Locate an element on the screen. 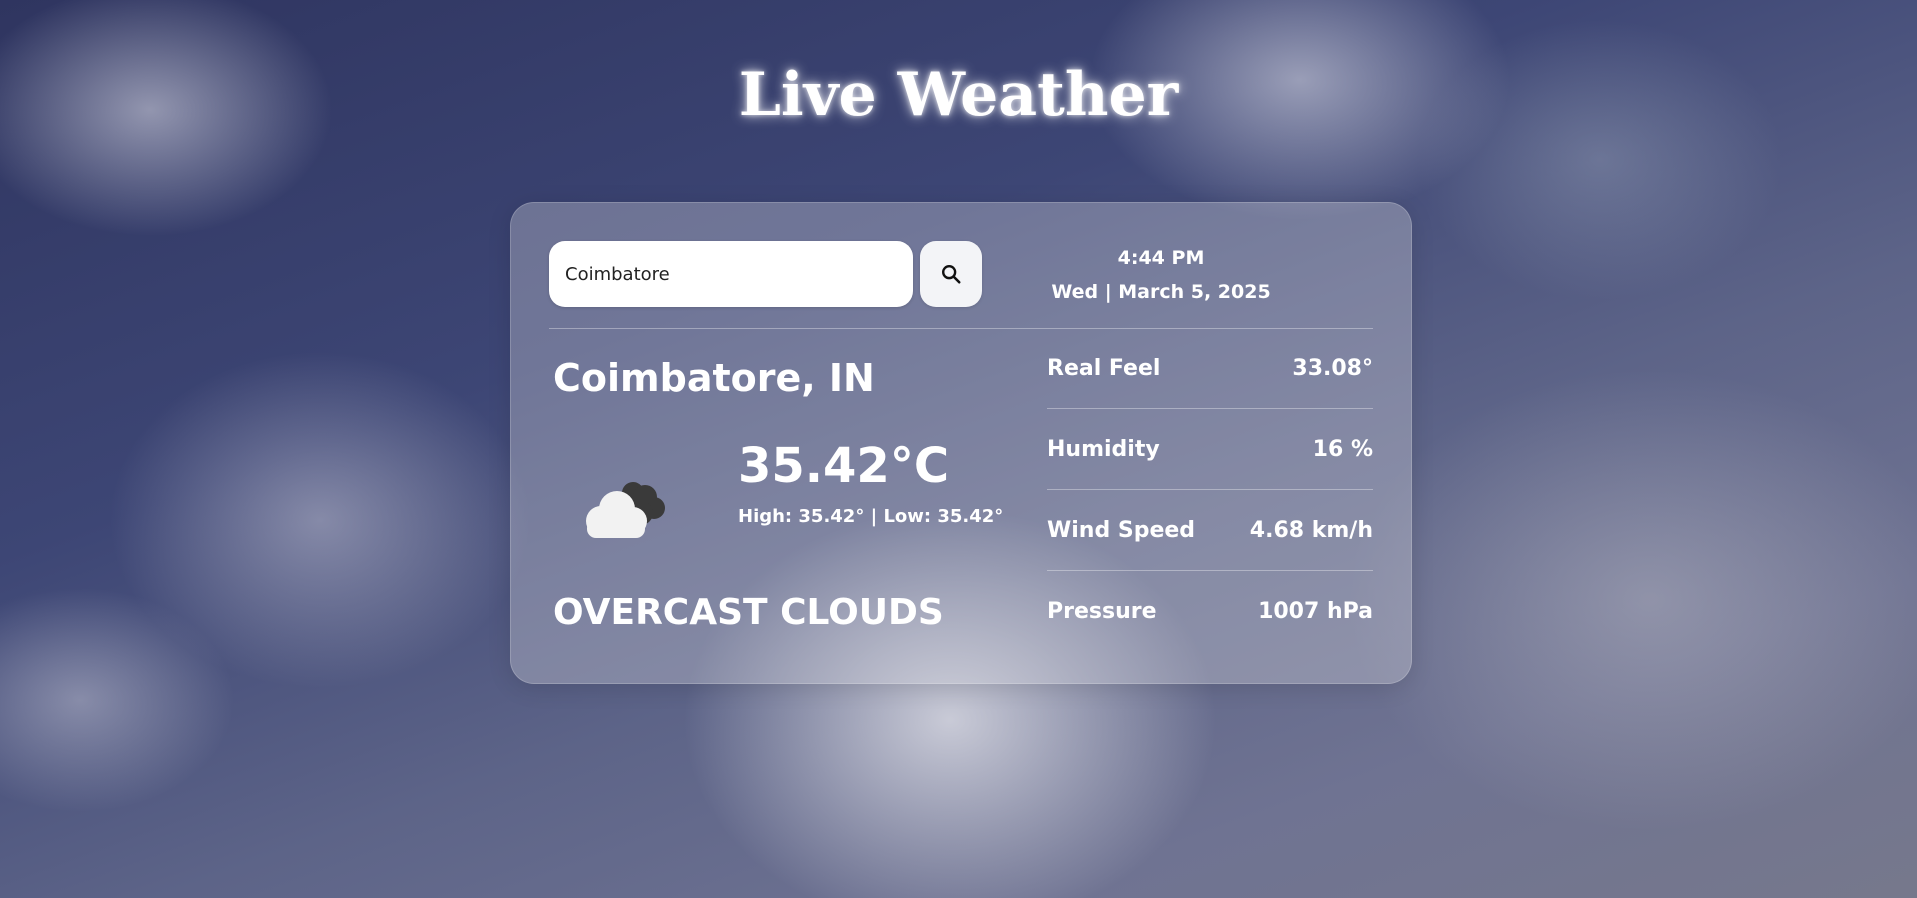 Image resolution: width=1917 pixels, height=898 pixels. search-button is located at coordinates (951, 274).